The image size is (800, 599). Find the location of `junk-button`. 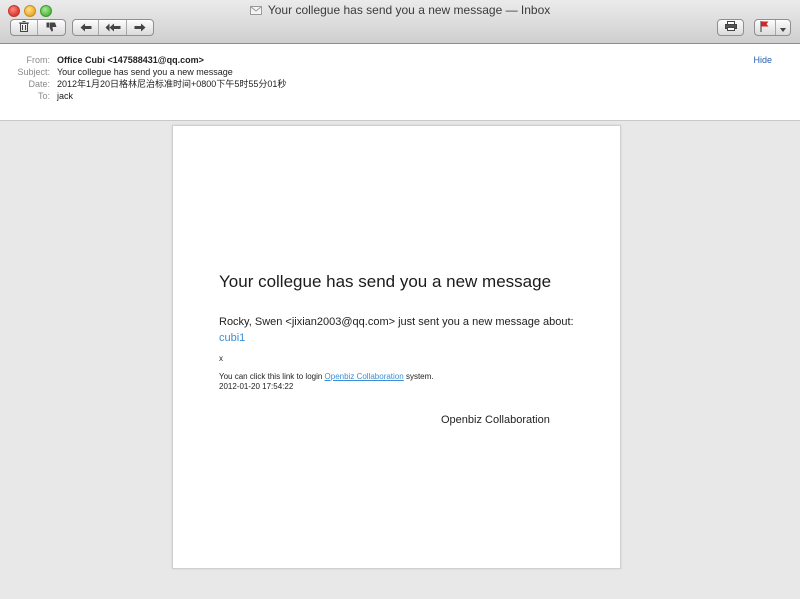

junk-button is located at coordinates (51, 27).